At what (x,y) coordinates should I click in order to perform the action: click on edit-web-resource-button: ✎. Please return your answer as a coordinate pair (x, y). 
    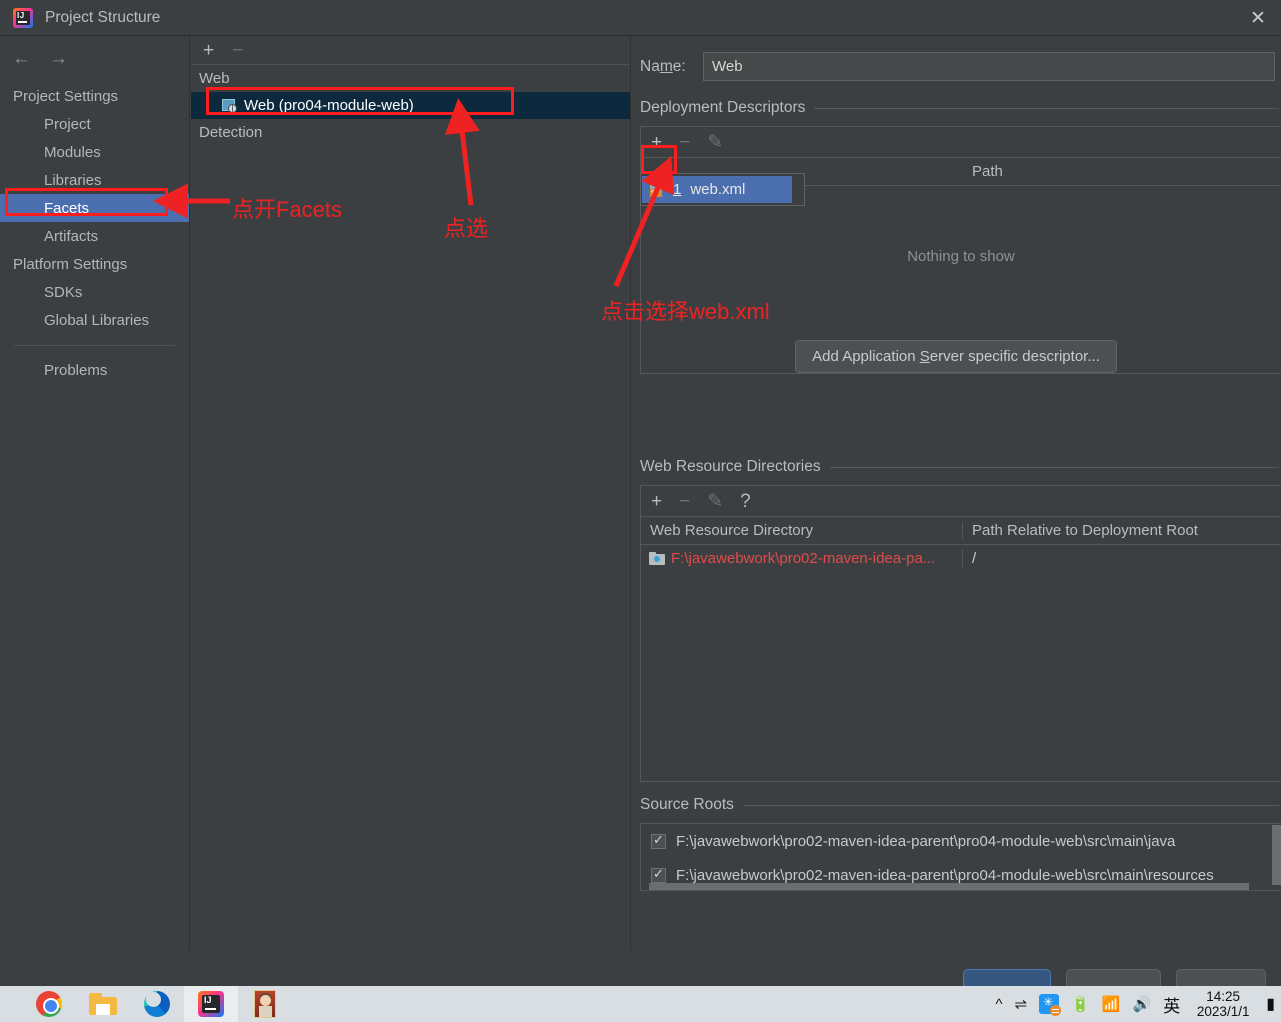
    Looking at the image, I should click on (715, 501).